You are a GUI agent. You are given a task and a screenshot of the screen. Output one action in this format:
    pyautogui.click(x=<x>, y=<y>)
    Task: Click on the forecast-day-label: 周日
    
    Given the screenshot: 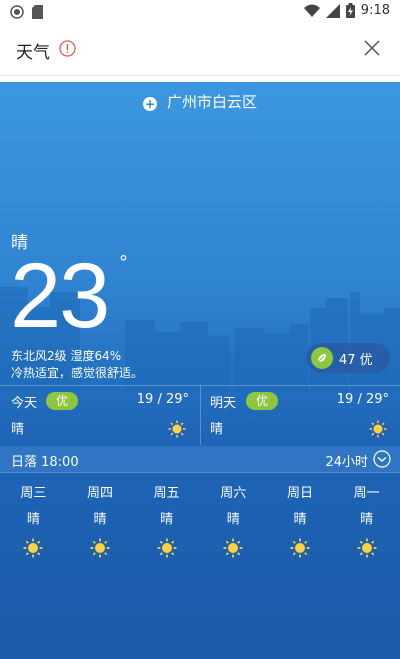 What is the action you would take?
    pyautogui.click(x=299, y=493)
    